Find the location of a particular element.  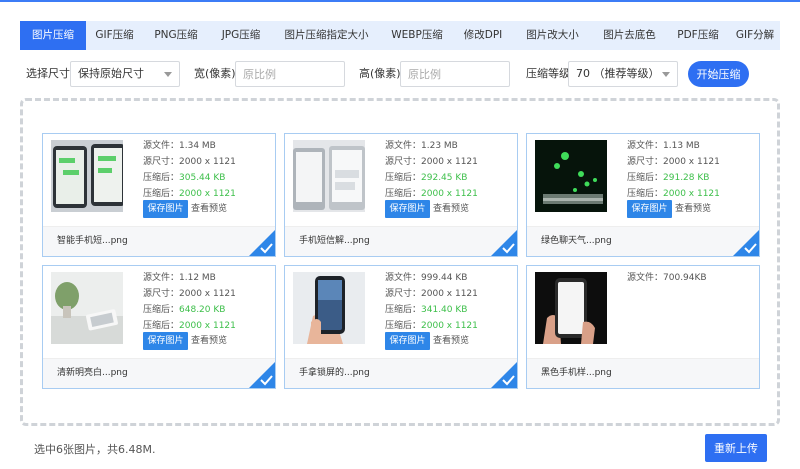

tab-jpg-compress: JPG压缩 is located at coordinates (241, 35).